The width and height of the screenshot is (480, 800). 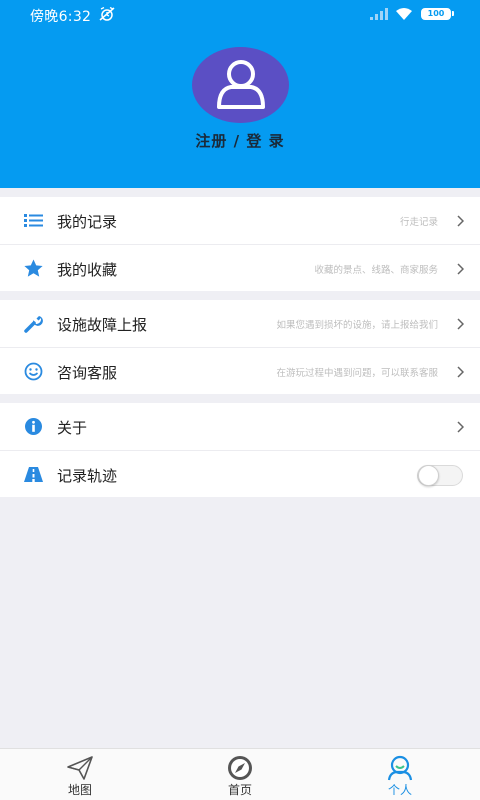 What do you see at coordinates (240, 14) in the screenshot?
I see `status-bar: 傍晚6:32 100` at bounding box center [240, 14].